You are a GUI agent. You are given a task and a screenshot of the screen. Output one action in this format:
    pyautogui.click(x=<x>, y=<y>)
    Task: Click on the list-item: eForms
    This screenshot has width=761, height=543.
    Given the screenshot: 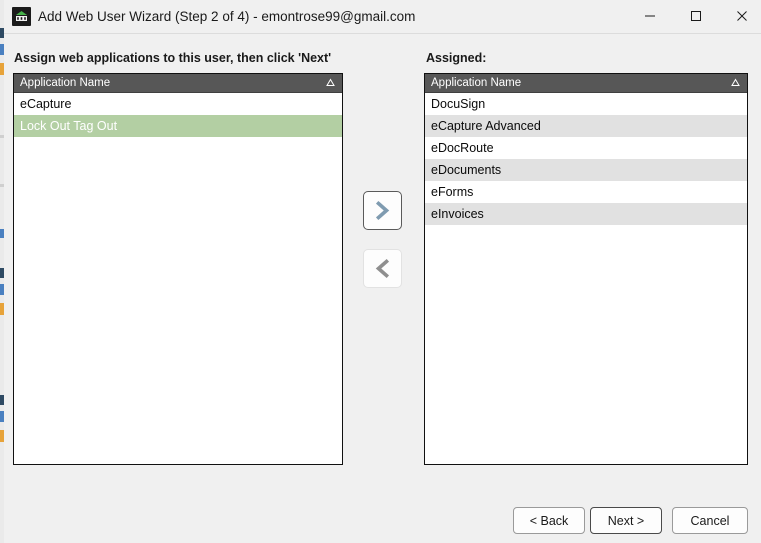 What is the action you would take?
    pyautogui.click(x=586, y=192)
    